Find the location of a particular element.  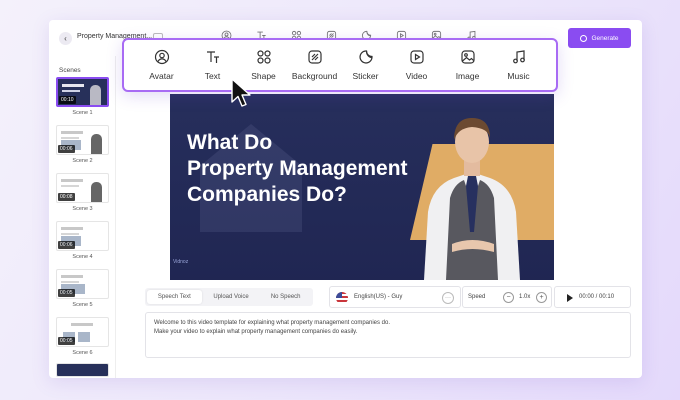

tool-label: Shape is located at coordinates (263, 76).